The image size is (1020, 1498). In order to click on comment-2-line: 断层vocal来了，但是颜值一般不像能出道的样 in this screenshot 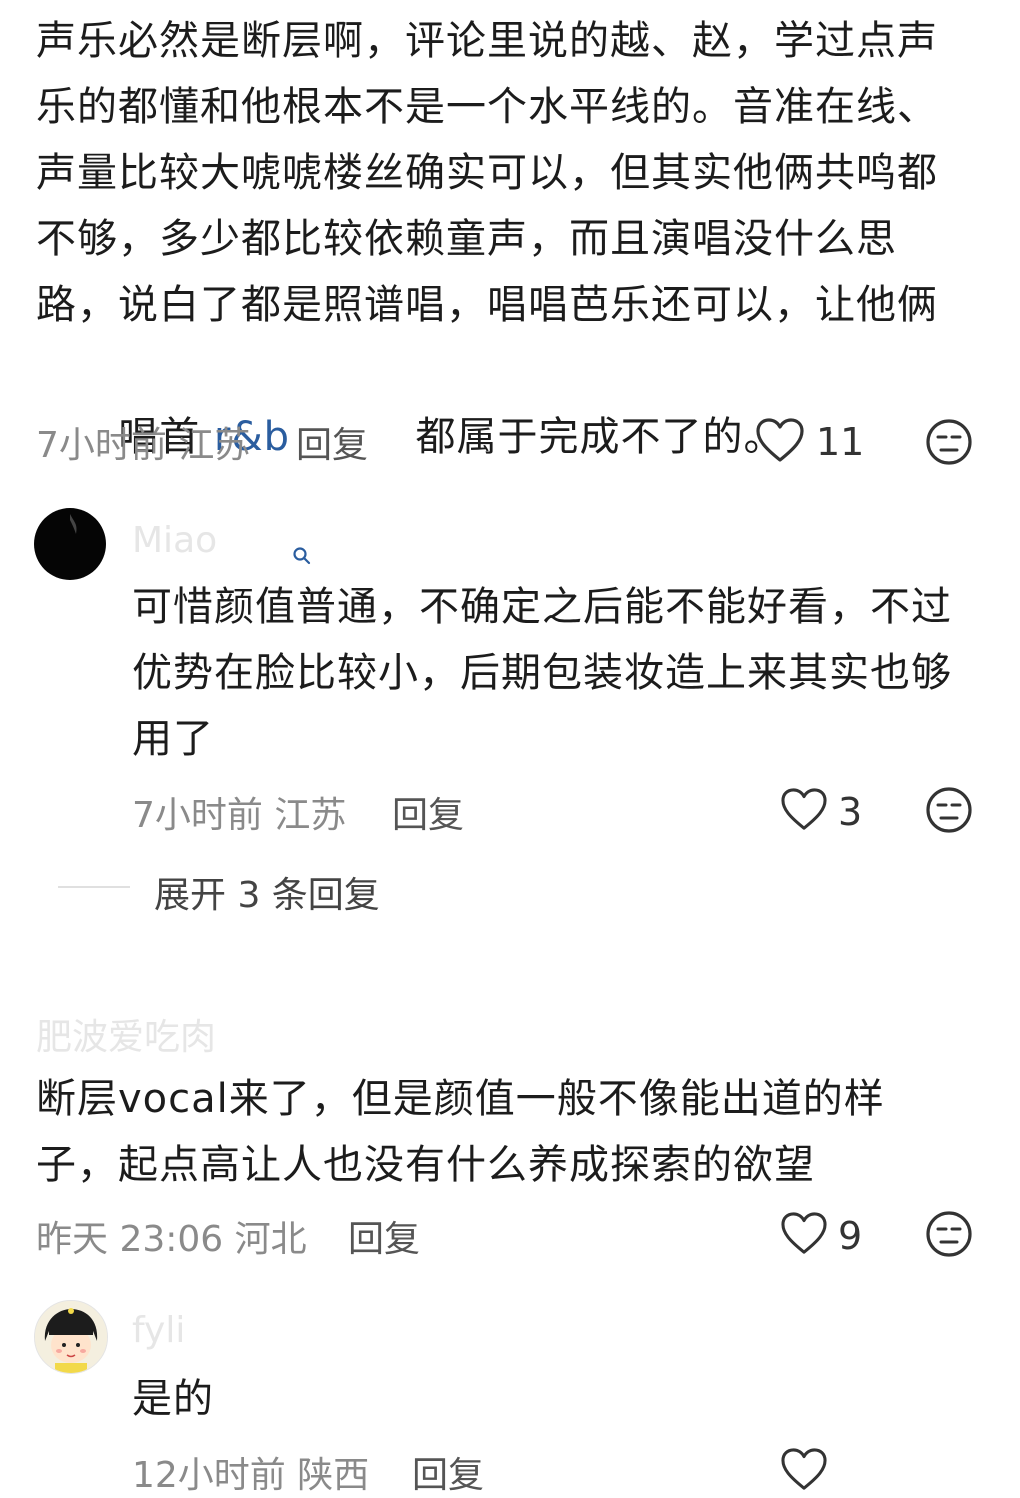, I will do `click(460, 1099)`.